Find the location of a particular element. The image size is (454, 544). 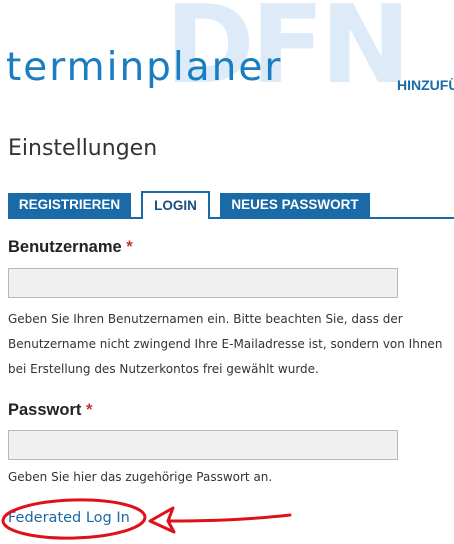

tab-login: LOGIN is located at coordinates (175, 205).